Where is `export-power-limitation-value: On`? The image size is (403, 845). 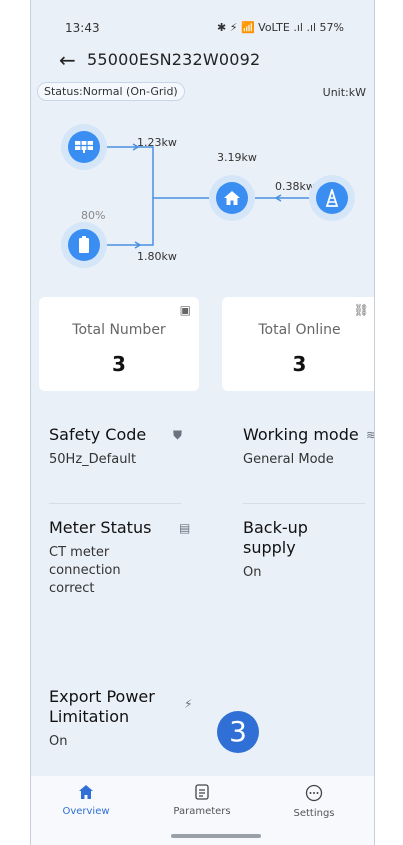 export-power-limitation-value: On is located at coordinates (58, 741).